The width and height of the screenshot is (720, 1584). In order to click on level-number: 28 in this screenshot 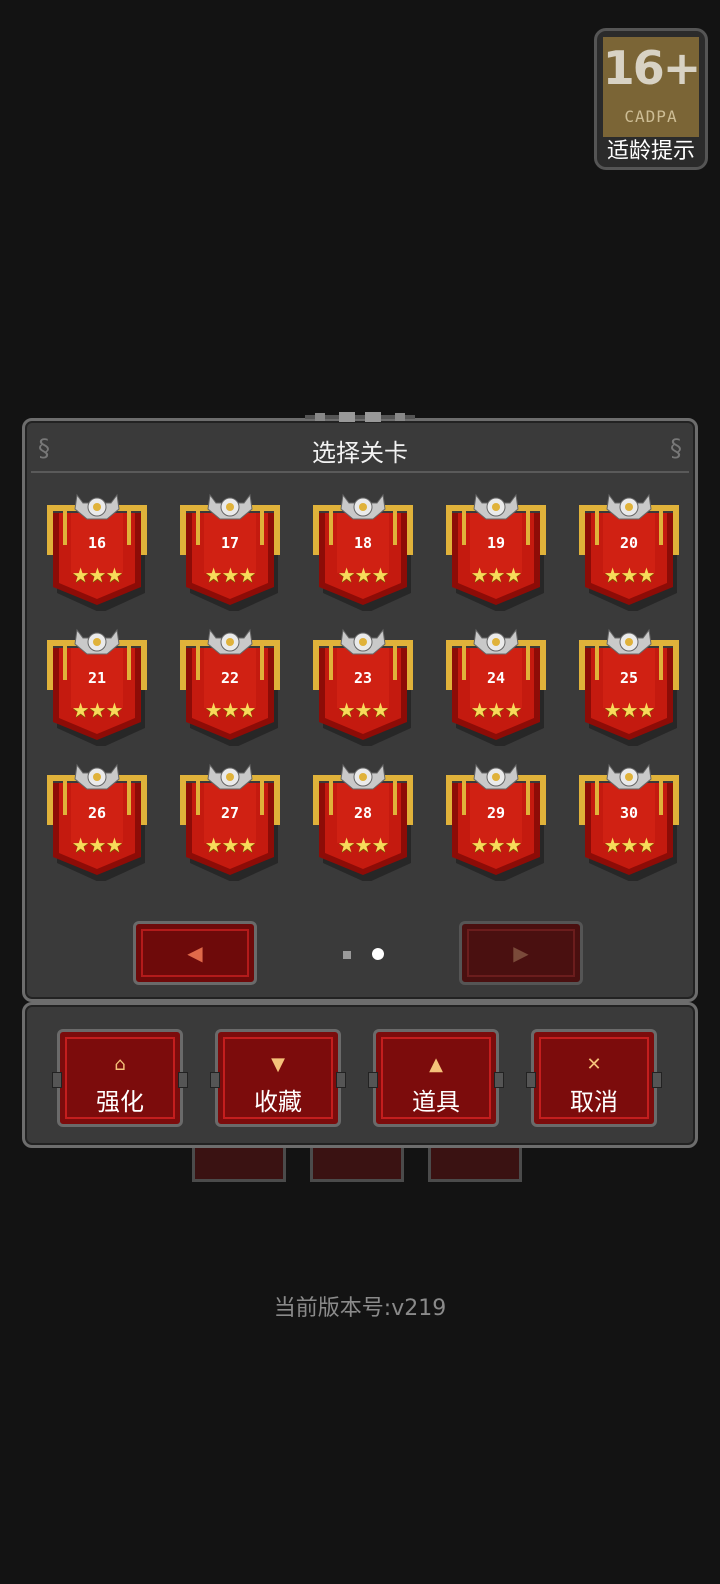, I will do `click(363, 813)`.